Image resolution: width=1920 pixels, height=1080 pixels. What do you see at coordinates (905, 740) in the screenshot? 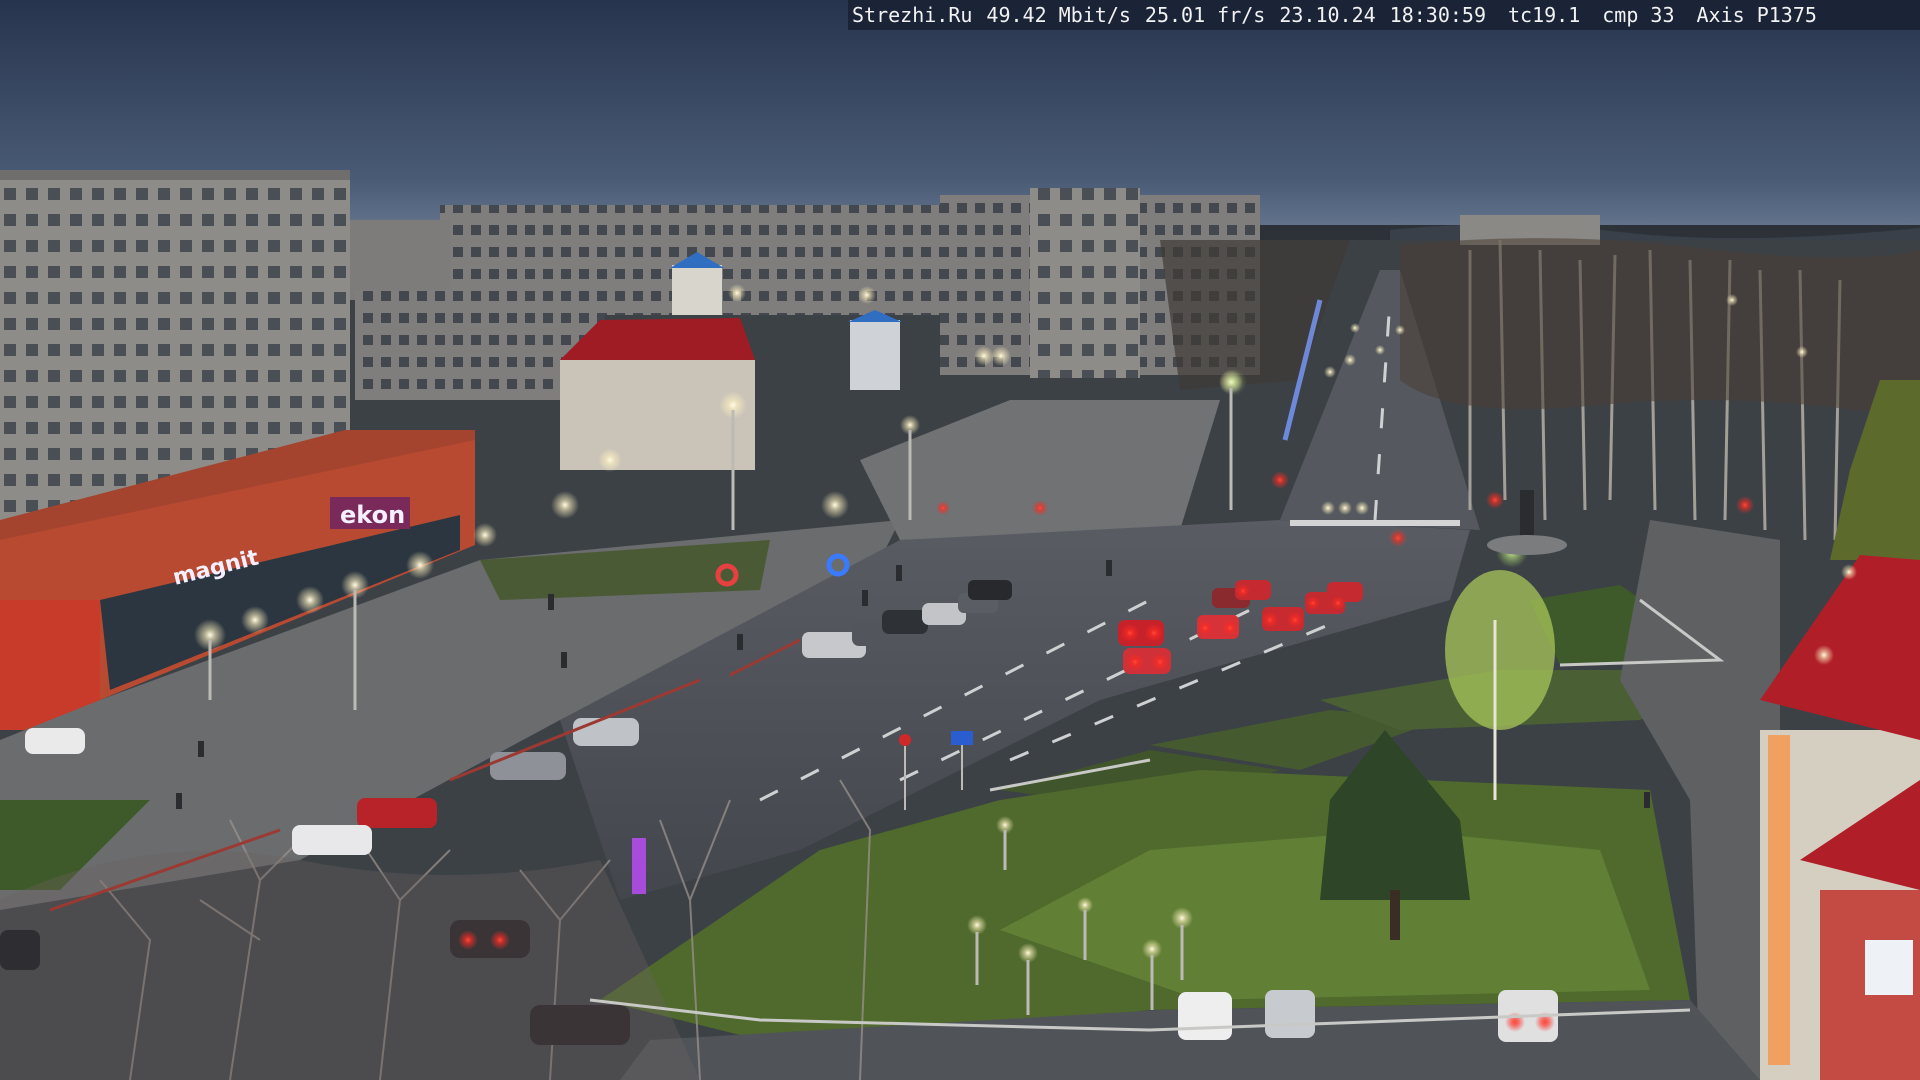
I see `no-entry-sign` at bounding box center [905, 740].